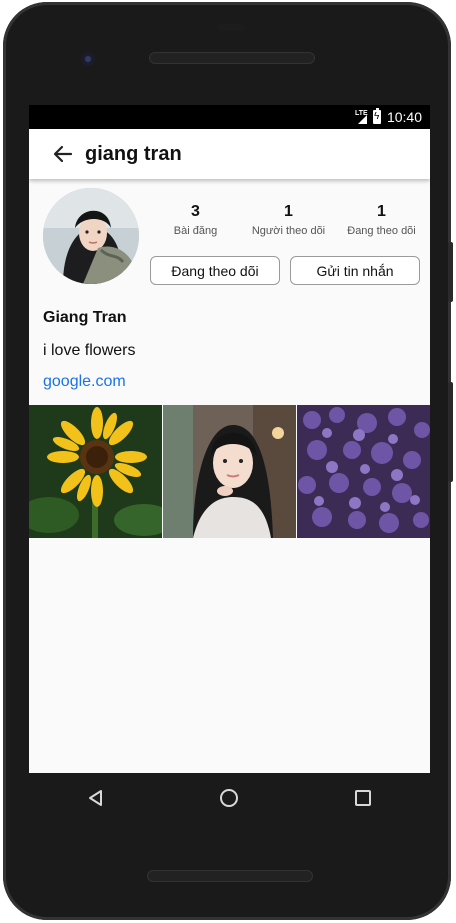 The height and width of the screenshot is (923, 456). I want to click on app-bar: giang tran, so click(229, 154).